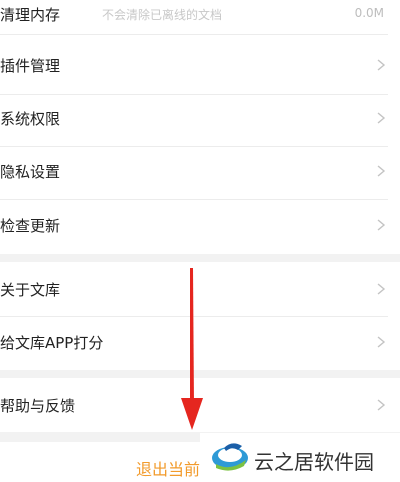 Image resolution: width=400 pixels, height=482 pixels. What do you see at coordinates (200, 225) in the screenshot?
I see `settings-item-check-update: 检查更新` at bounding box center [200, 225].